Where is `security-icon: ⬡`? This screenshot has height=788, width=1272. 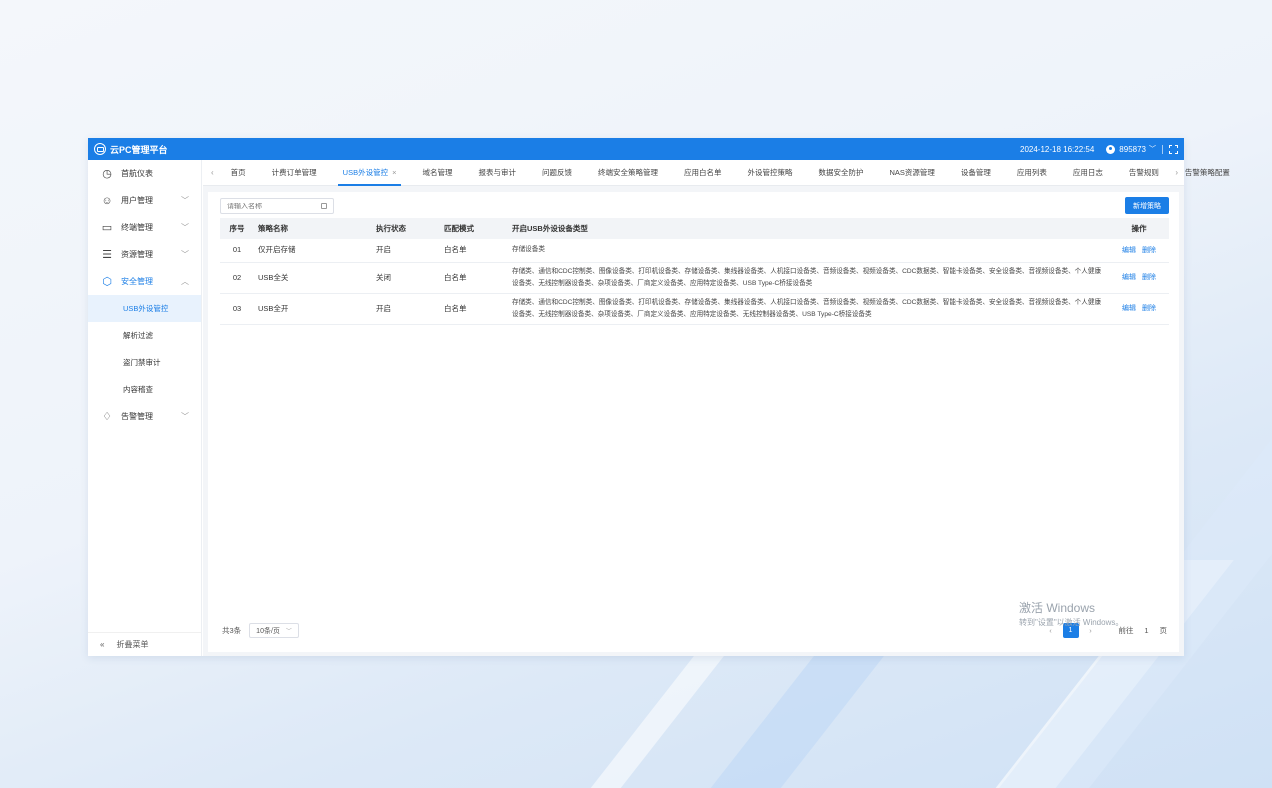 security-icon: ⬡ is located at coordinates (107, 282).